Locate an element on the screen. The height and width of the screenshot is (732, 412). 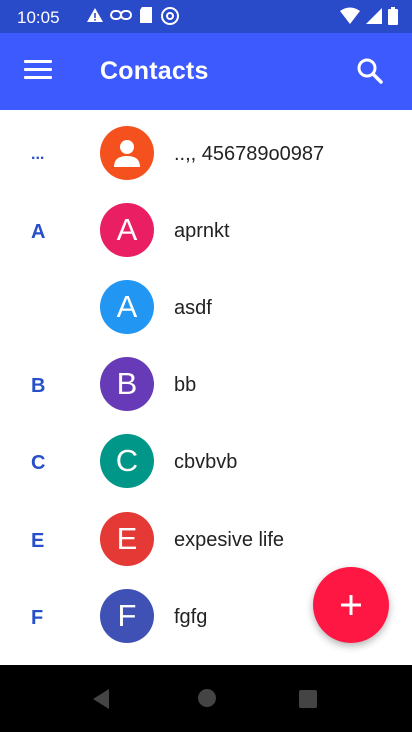
plus-icon is located at coordinates (351, 605).